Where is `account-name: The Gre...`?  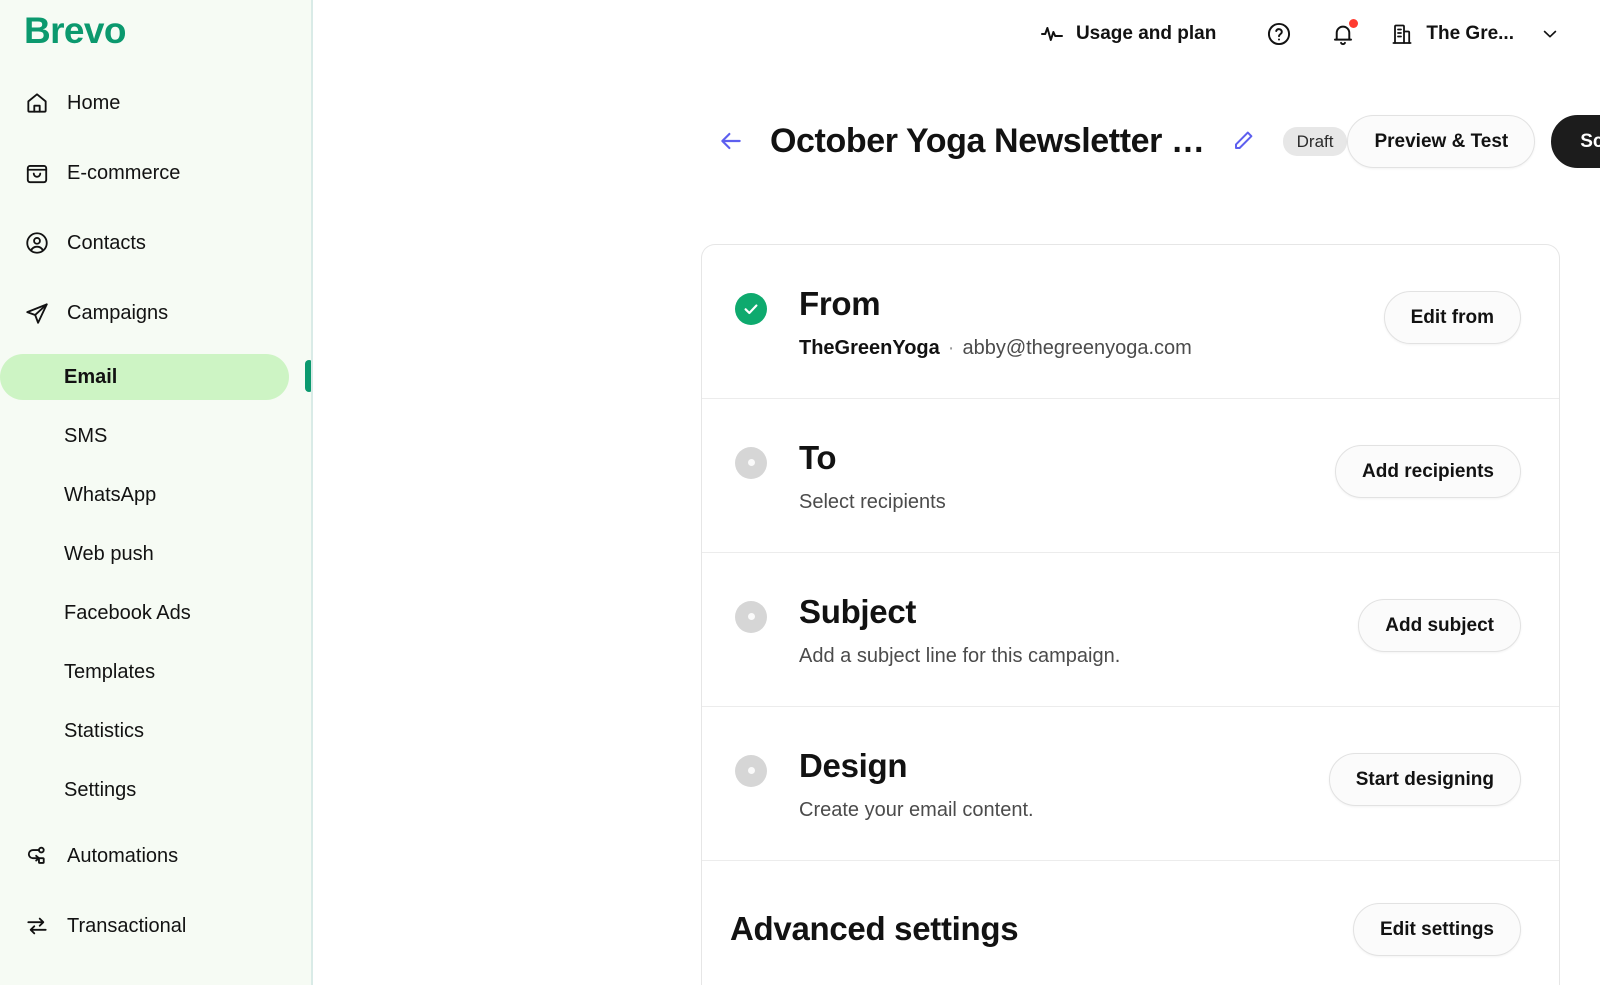 account-name: The Gre... is located at coordinates (1470, 33).